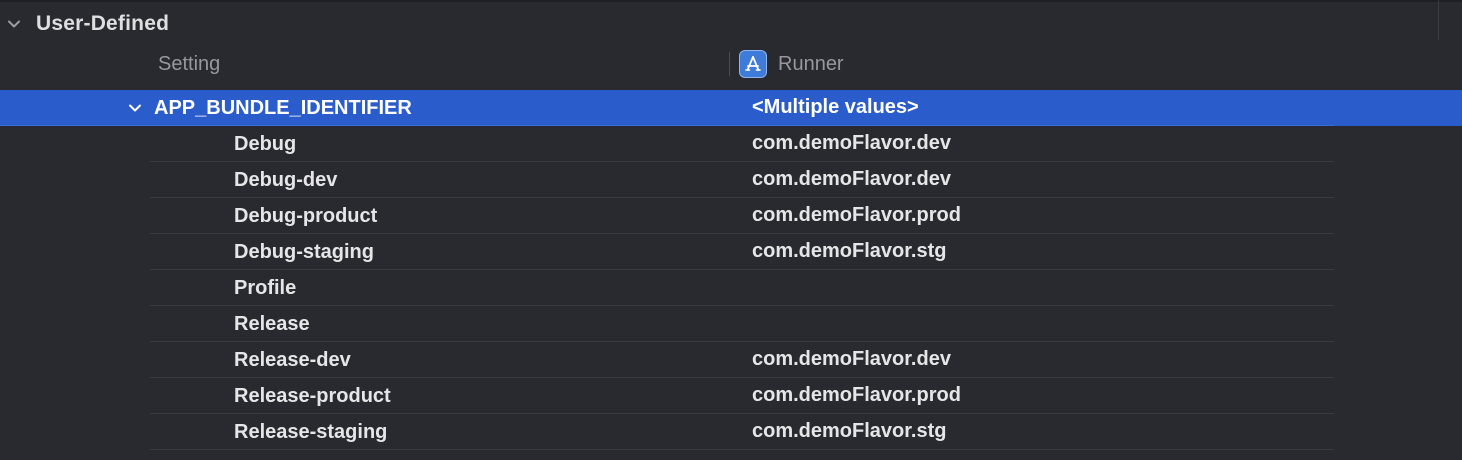 The width and height of the screenshot is (1462, 460). I want to click on config-row-debug-dev: Debug-dev com.demoFlavor.dev, so click(731, 180).